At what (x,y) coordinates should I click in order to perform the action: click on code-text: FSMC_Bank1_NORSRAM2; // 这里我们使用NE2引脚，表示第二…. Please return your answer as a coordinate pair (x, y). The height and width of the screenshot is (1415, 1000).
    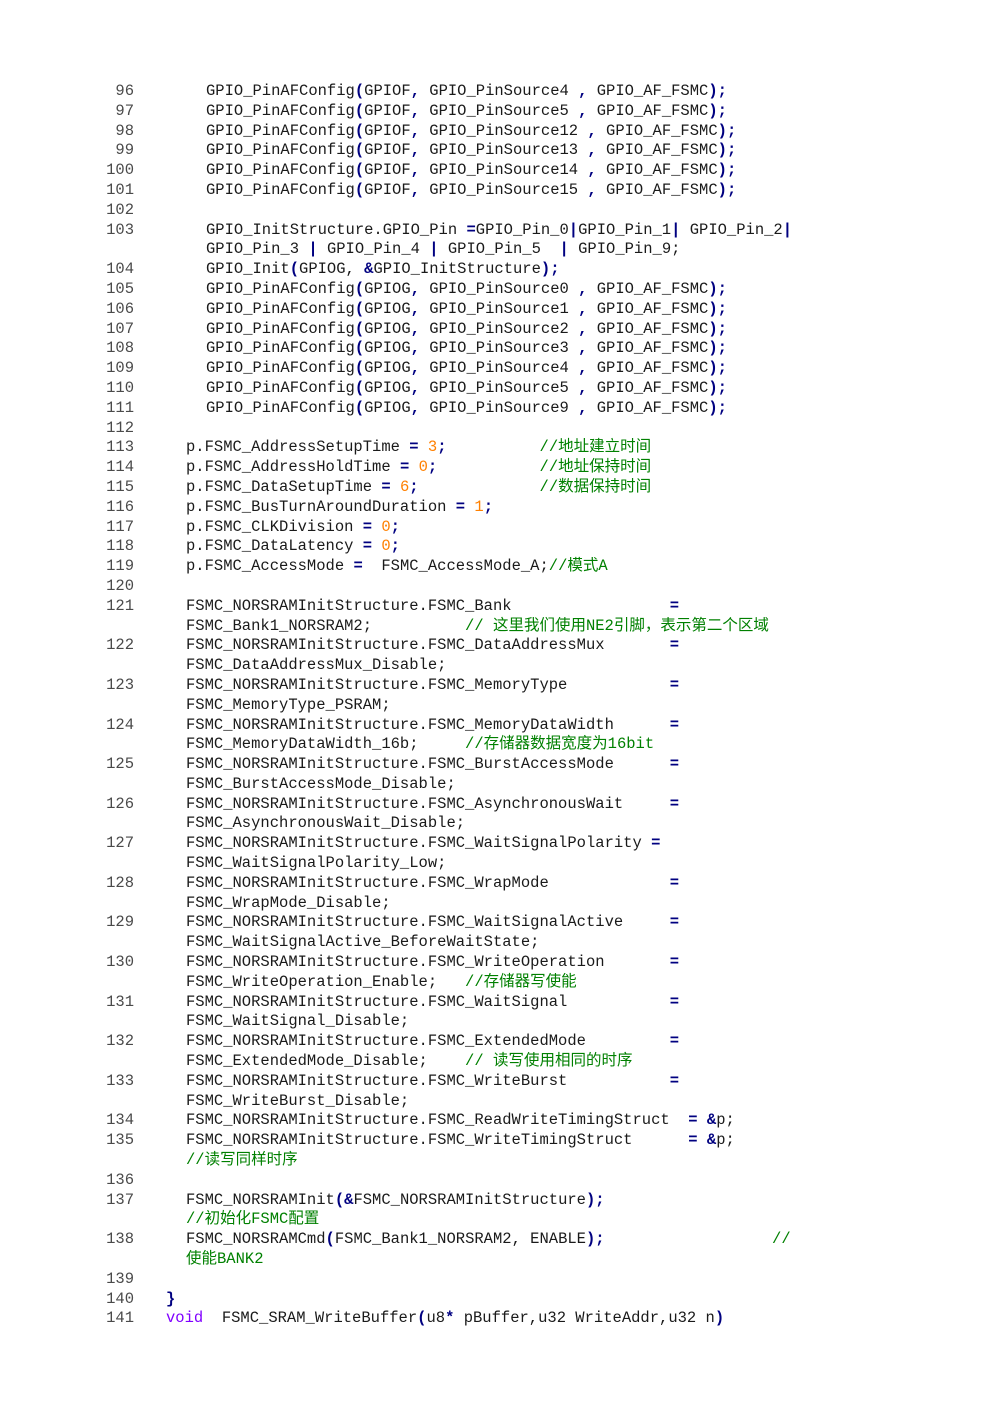
    Looking at the image, I should click on (477, 627).